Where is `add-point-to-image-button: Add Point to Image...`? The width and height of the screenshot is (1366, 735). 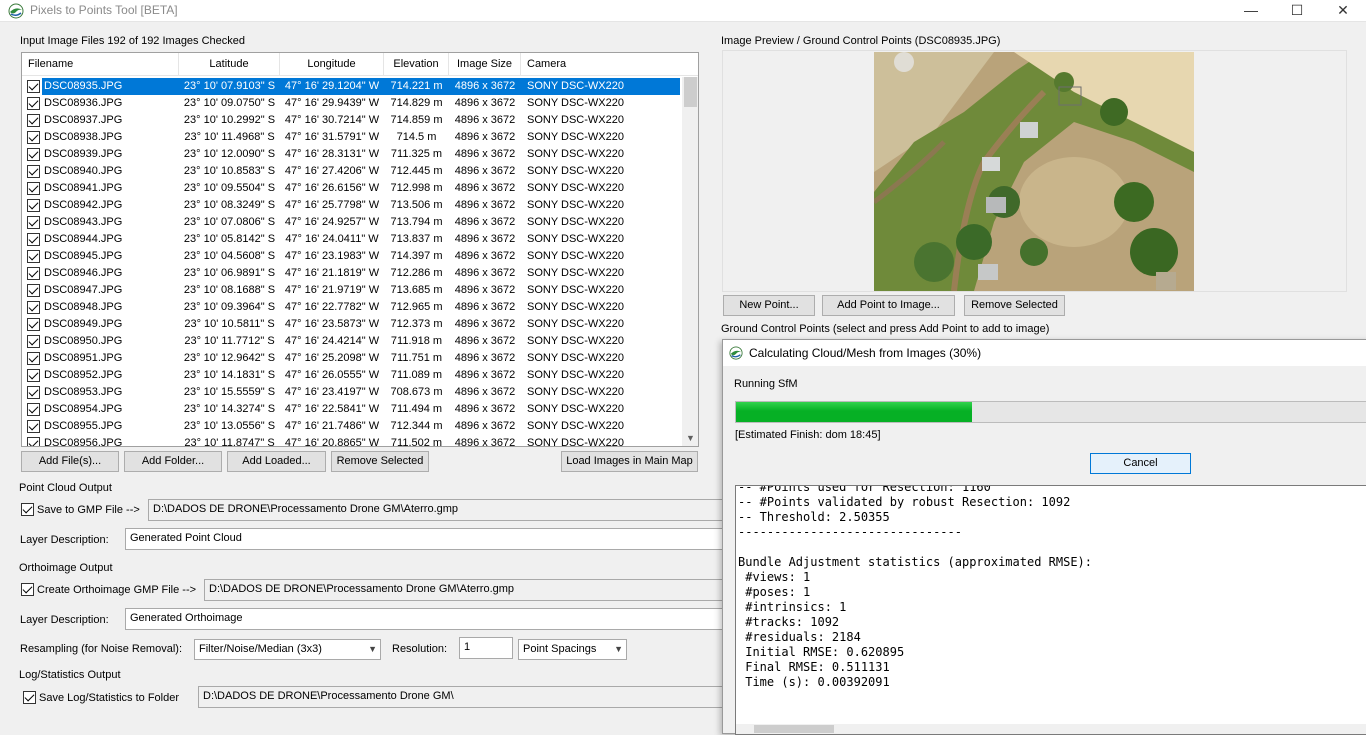
add-point-to-image-button: Add Point to Image... is located at coordinates (888, 305).